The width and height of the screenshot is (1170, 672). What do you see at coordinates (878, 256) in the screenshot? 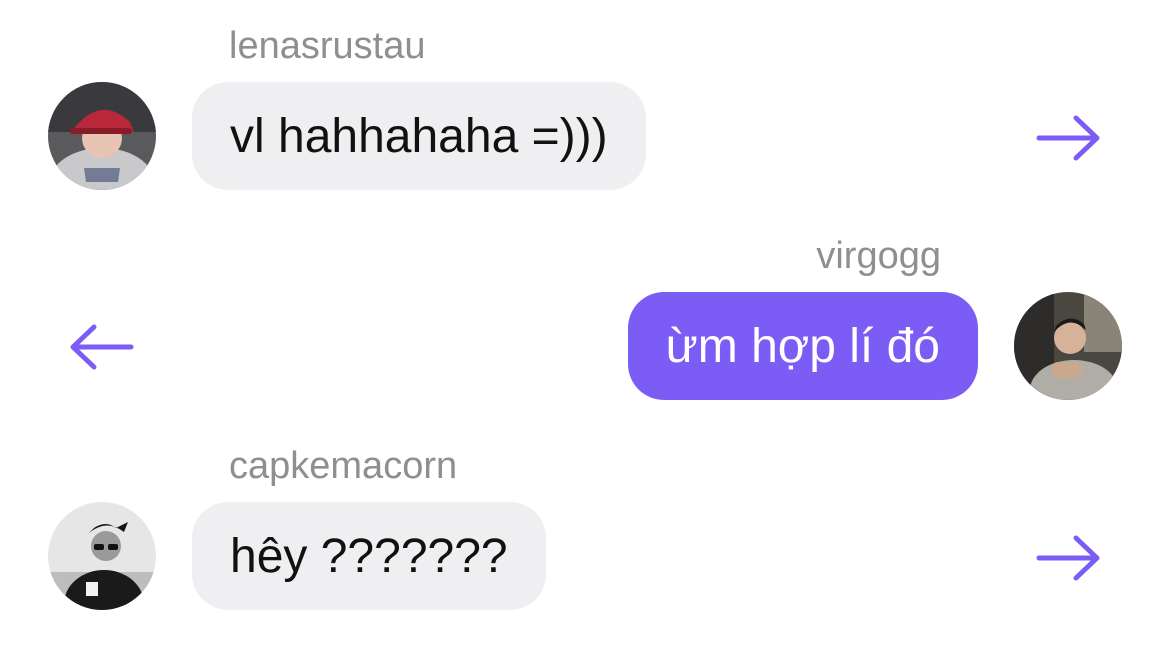
I see `username-label: virgogg` at bounding box center [878, 256].